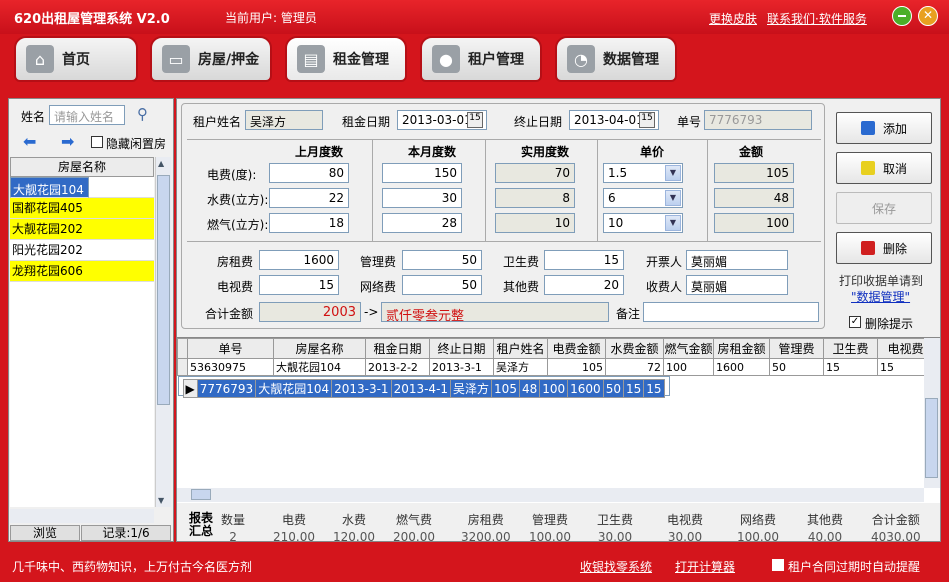 Image resolution: width=949 pixels, height=582 pixels. Describe the element at coordinates (576, 348) in the screenshot. I see `grid-column-header: 电费金额` at that location.